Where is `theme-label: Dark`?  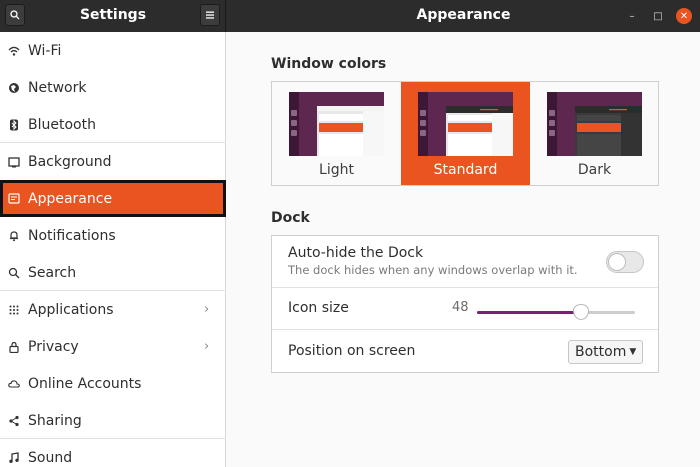 theme-label: Dark is located at coordinates (594, 170).